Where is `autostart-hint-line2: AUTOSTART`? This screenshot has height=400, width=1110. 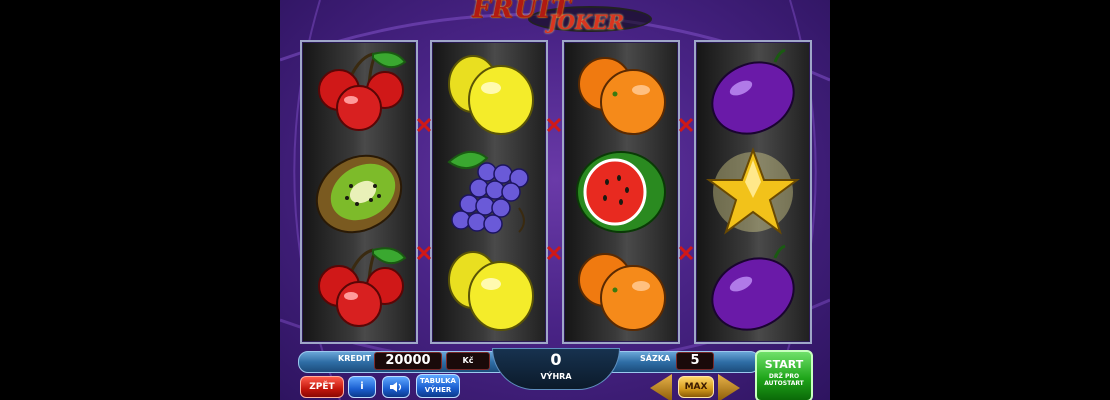
autostart-hint-line2: AUTOSTART is located at coordinates (784, 383).